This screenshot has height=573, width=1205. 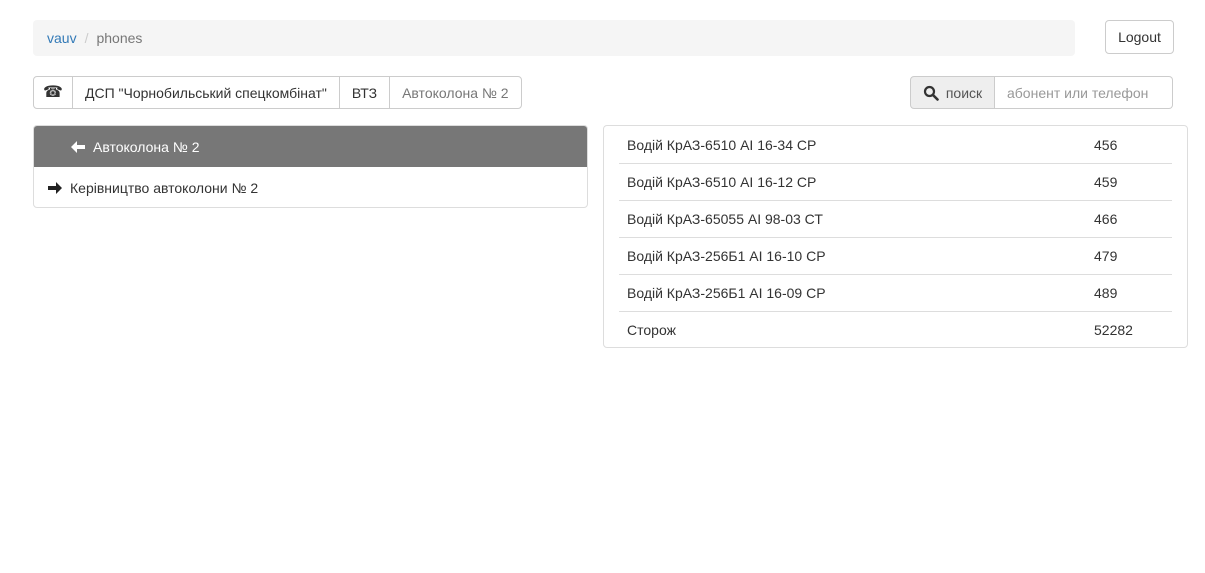 What do you see at coordinates (55, 187) in the screenshot?
I see `arrow-right-icon` at bounding box center [55, 187].